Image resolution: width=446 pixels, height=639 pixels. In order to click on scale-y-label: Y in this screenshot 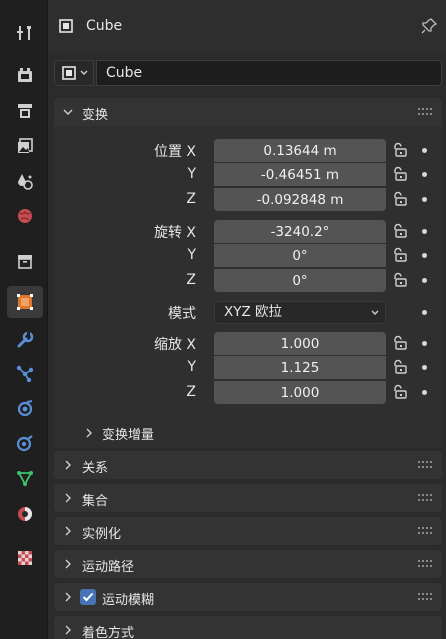, I will do `click(191, 367)`.